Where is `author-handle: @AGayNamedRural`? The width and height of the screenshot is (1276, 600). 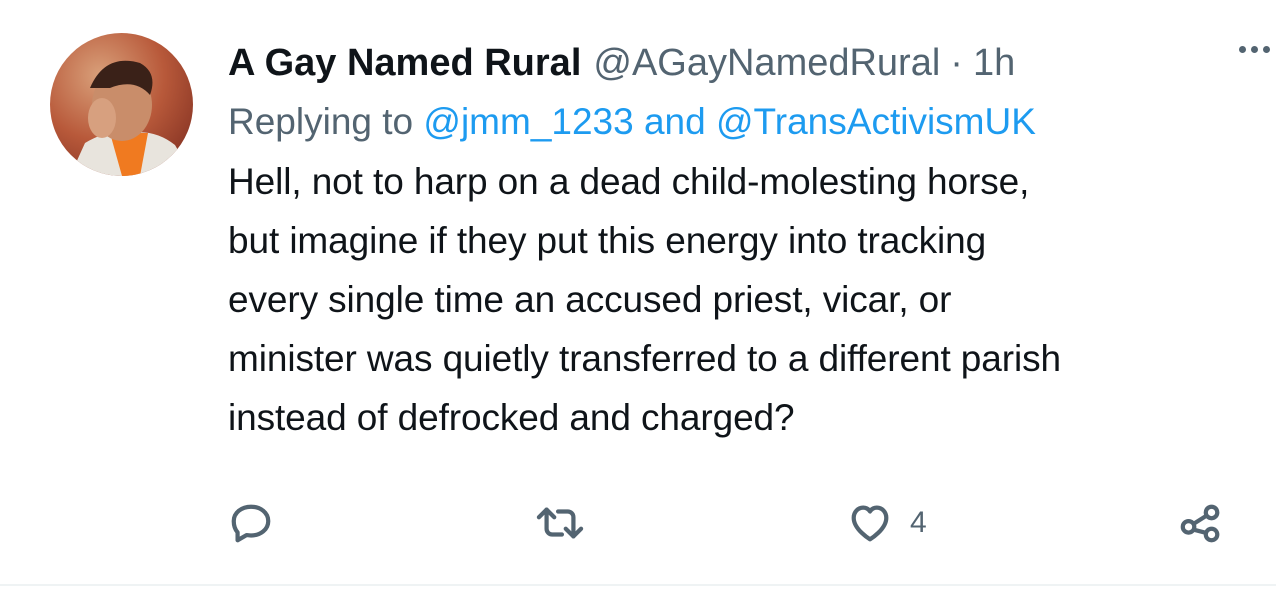 author-handle: @AGayNamedRural is located at coordinates (766, 63).